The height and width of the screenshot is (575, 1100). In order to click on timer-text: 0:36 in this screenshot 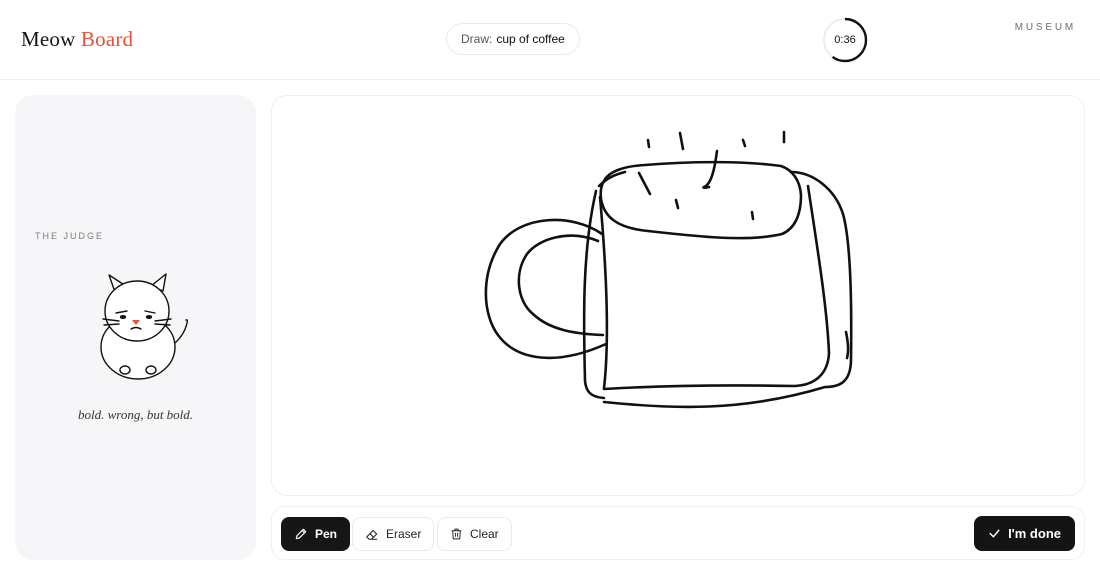, I will do `click(845, 40)`.